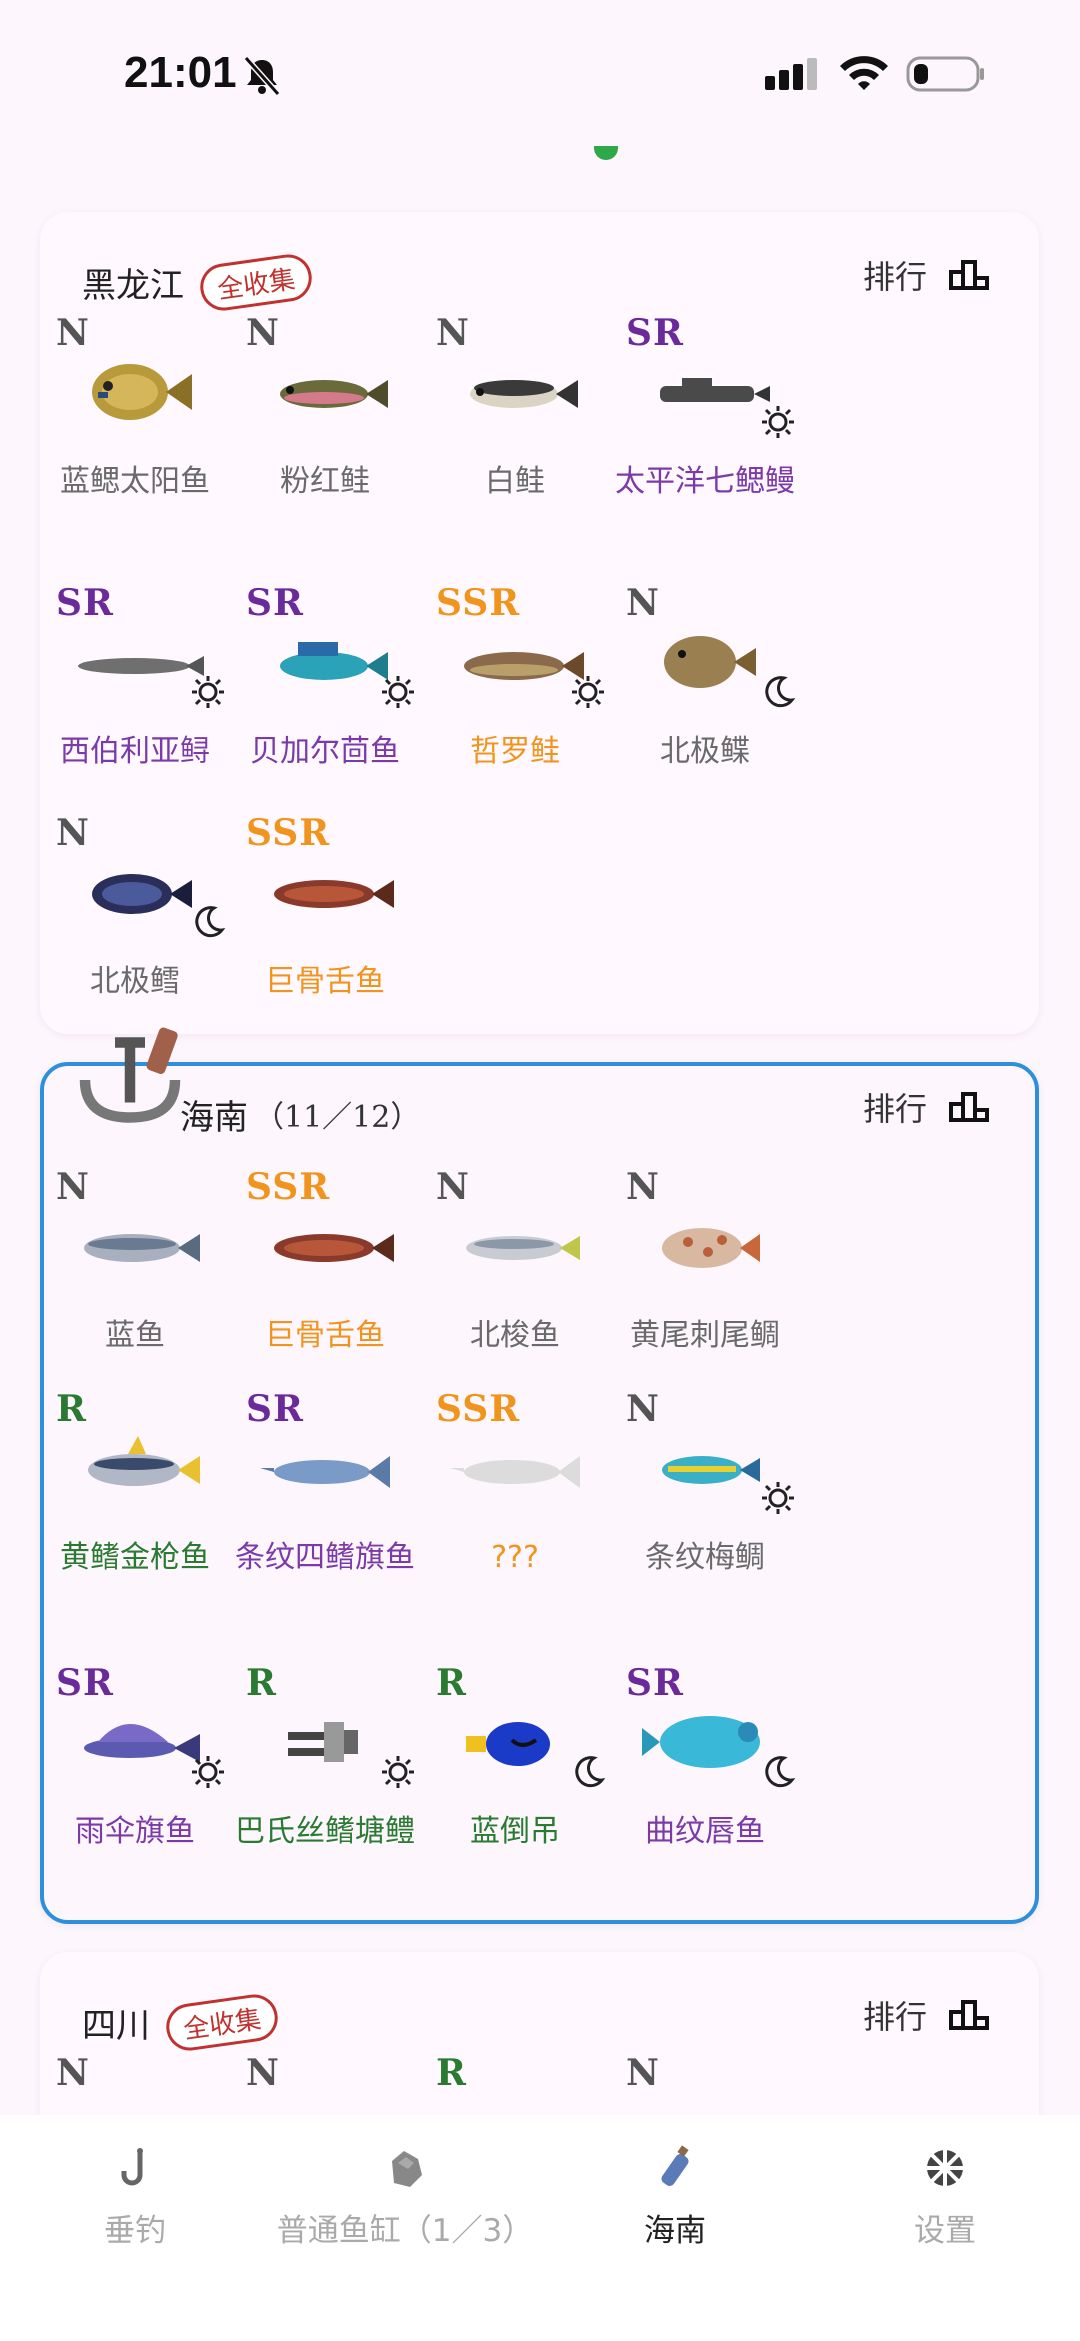 The height and width of the screenshot is (2341, 1080). What do you see at coordinates (675, 2231) in the screenshot?
I see `tab-label: 海南` at bounding box center [675, 2231].